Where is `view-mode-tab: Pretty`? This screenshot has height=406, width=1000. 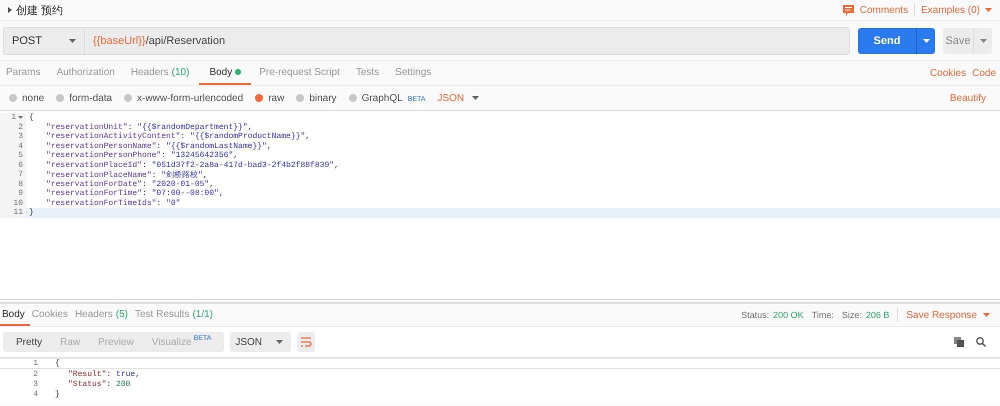 view-mode-tab: Pretty is located at coordinates (29, 342).